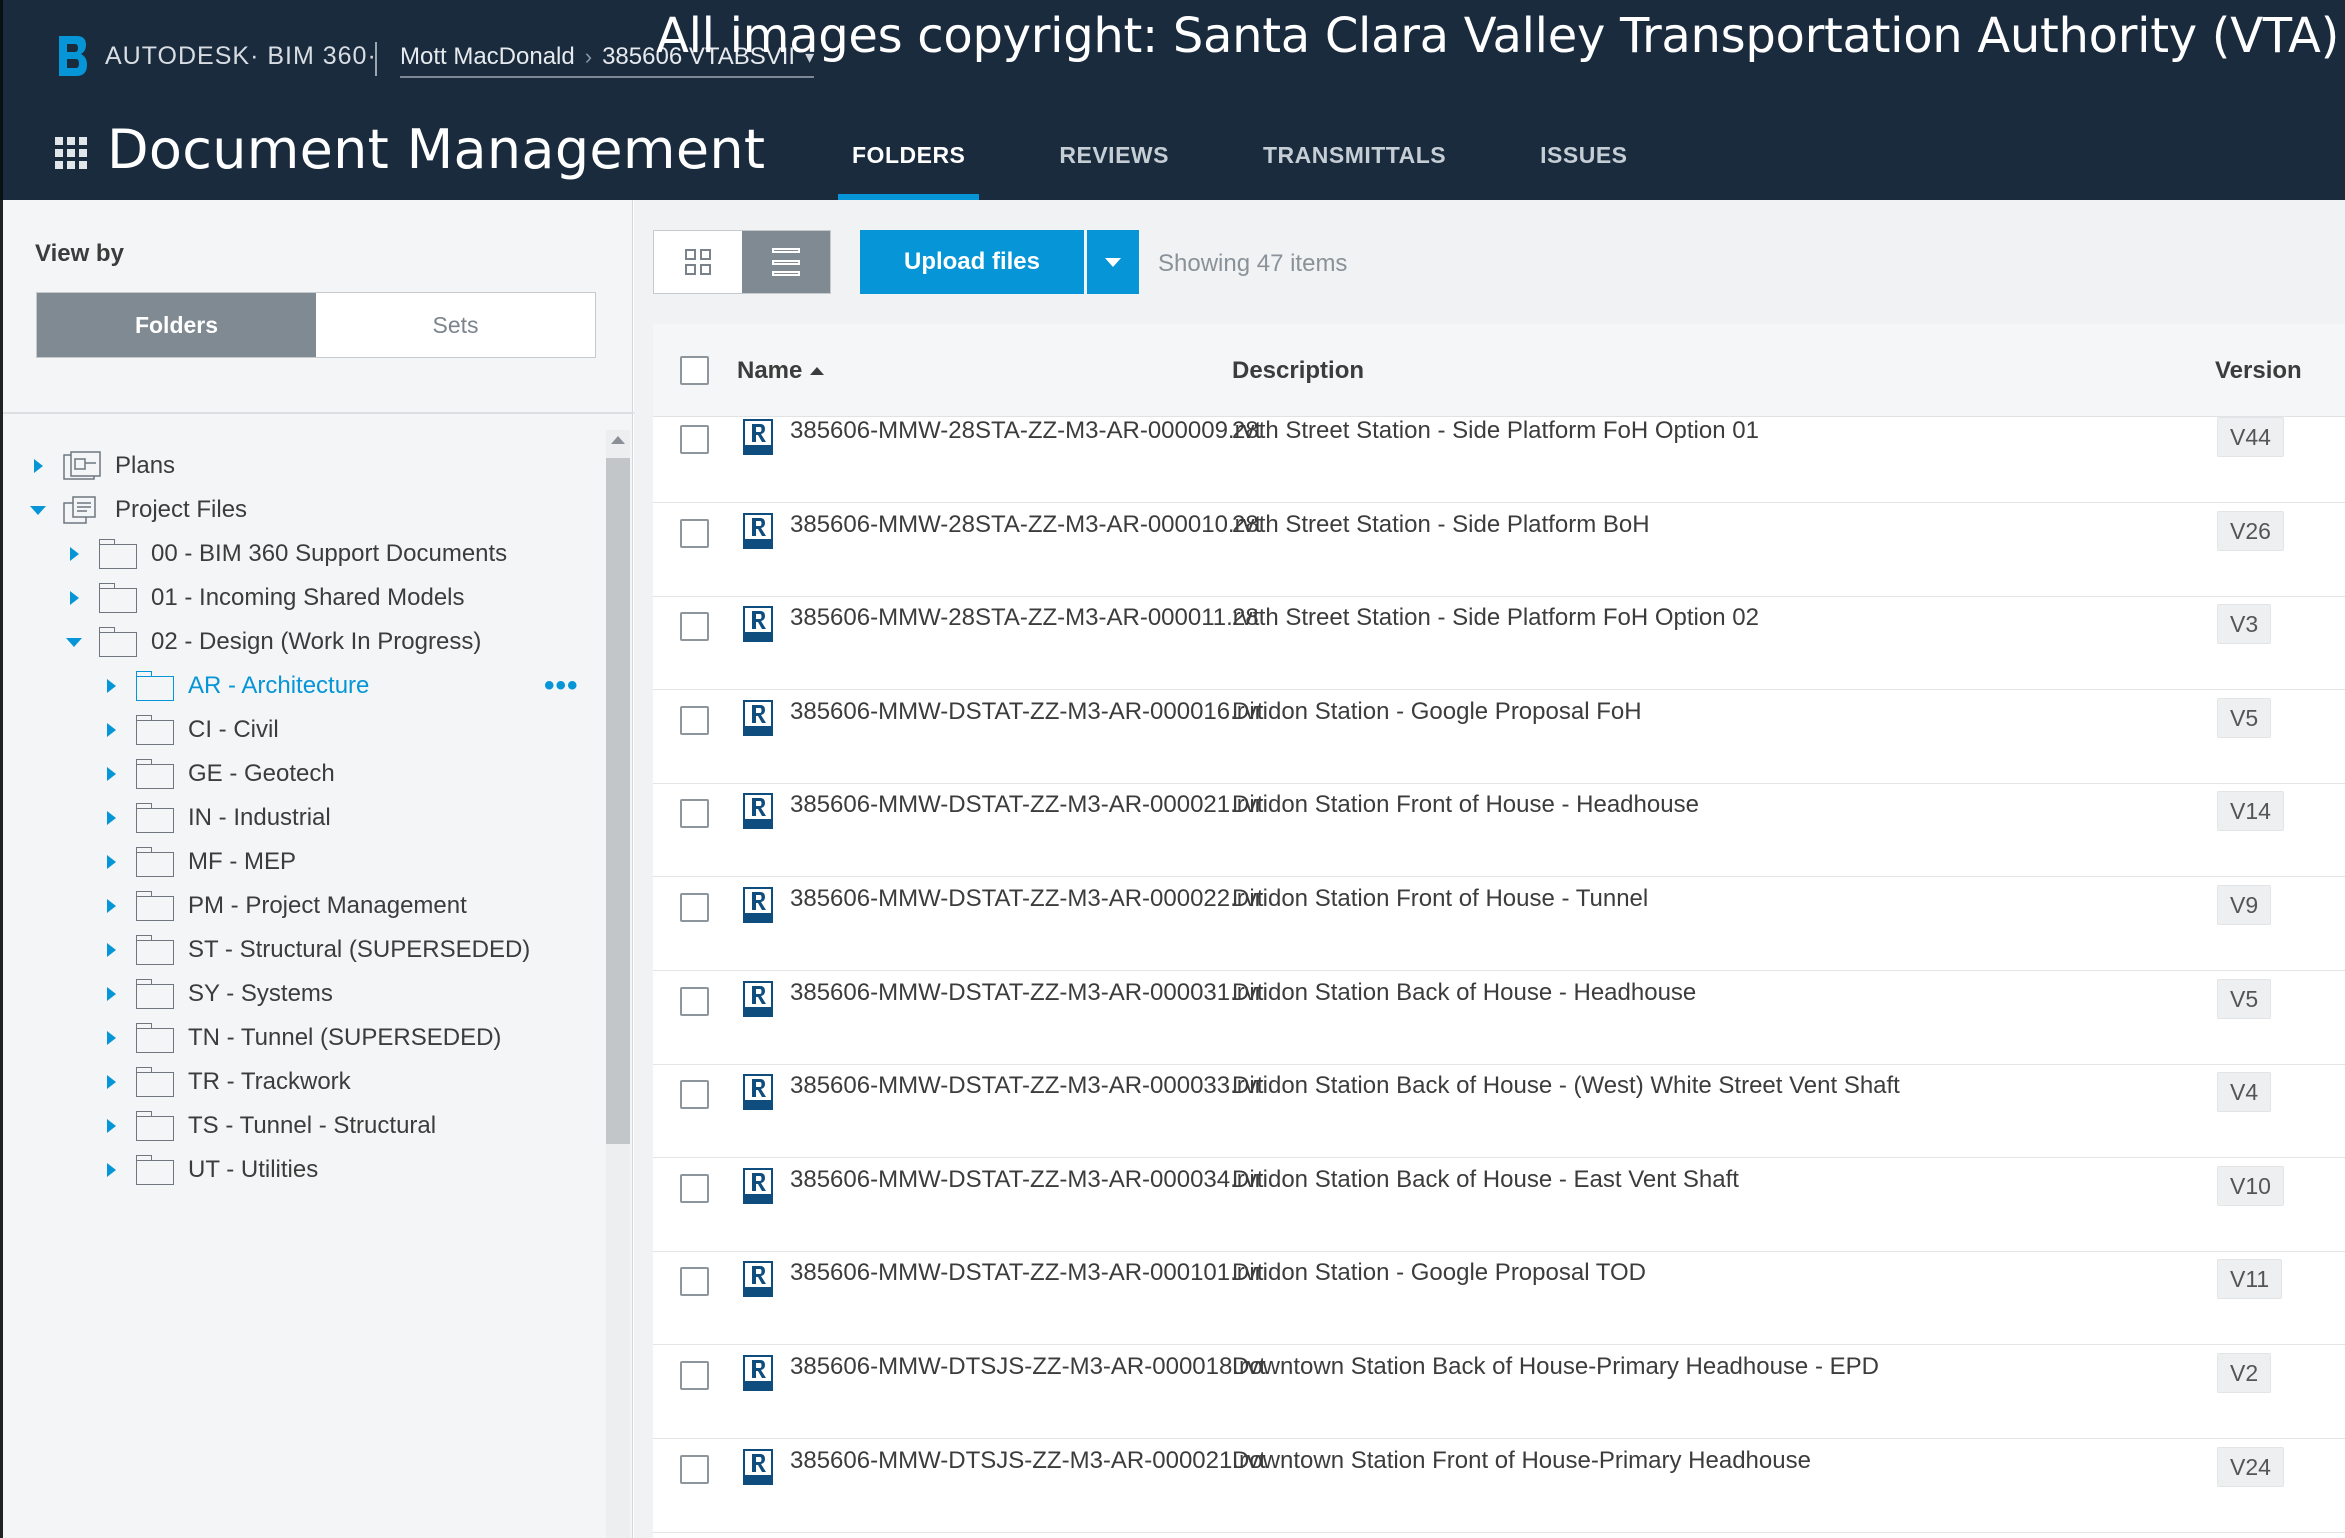 Image resolution: width=2345 pixels, height=1538 pixels. I want to click on tree-item-folder: TN - Tunnel (SUPERSEDED), so click(300, 1038).